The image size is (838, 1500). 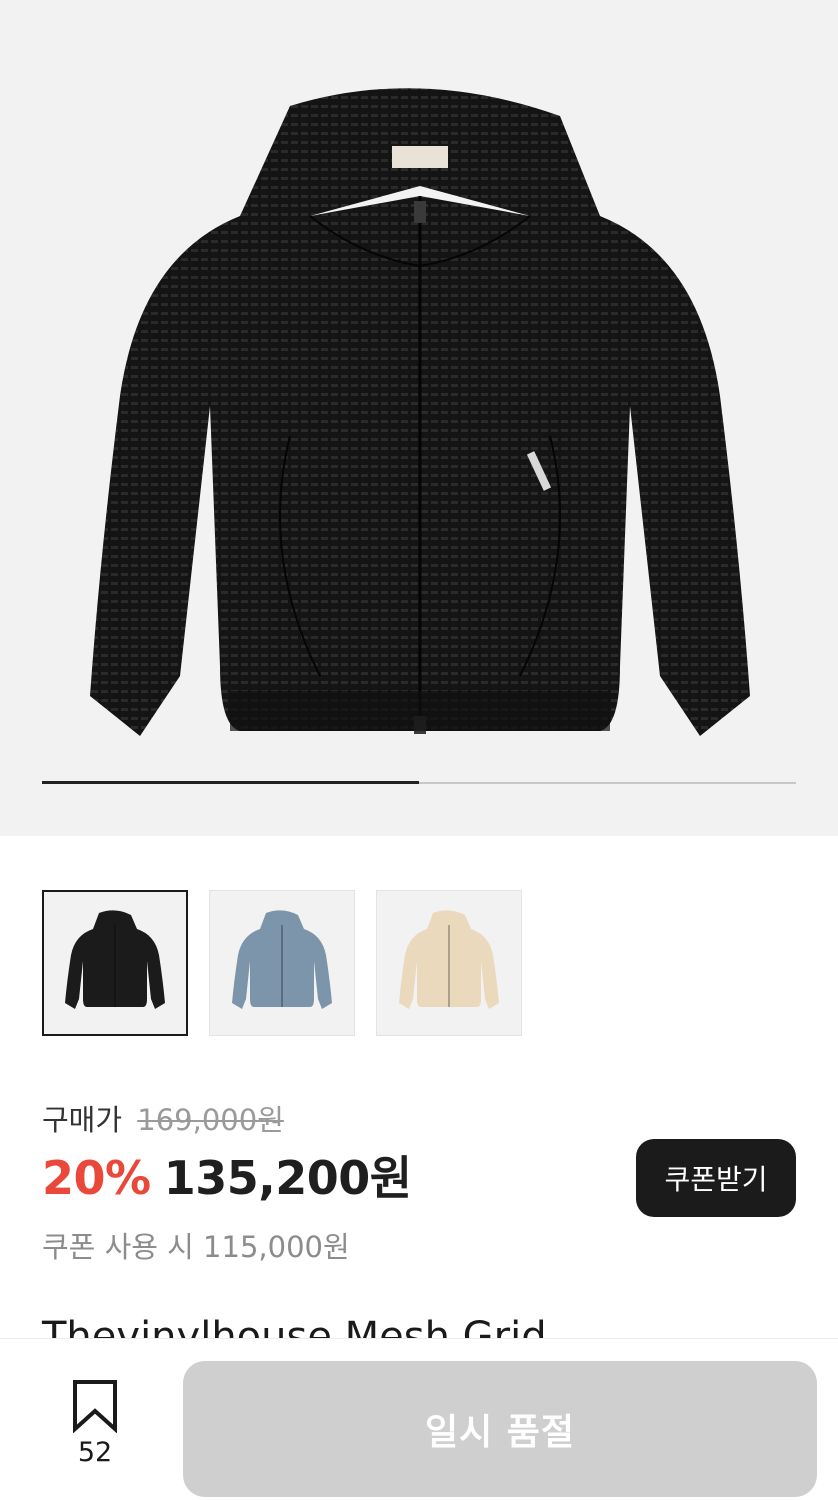 I want to click on bookmark-button: 52, so click(x=95, y=1423).